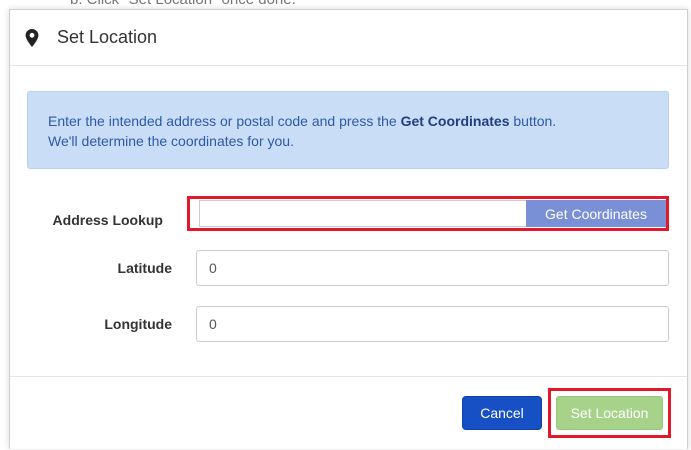  I want to click on set-location-button: Set Location, so click(609, 413).